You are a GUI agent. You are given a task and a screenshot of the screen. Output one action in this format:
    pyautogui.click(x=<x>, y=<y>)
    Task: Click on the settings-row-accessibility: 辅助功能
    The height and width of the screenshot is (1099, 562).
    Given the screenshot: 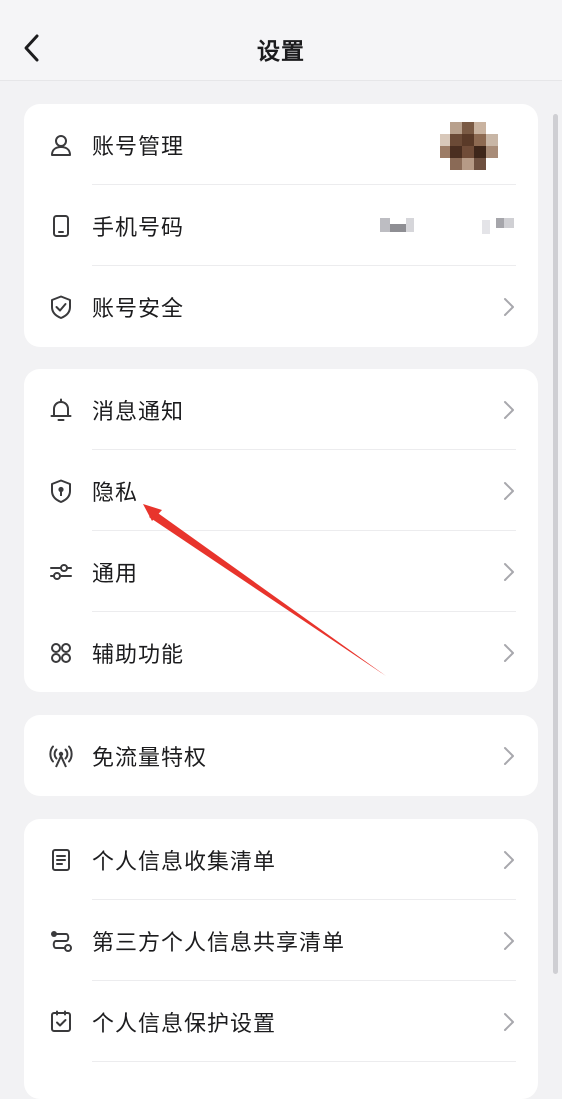 What is the action you would take?
    pyautogui.click(x=281, y=652)
    